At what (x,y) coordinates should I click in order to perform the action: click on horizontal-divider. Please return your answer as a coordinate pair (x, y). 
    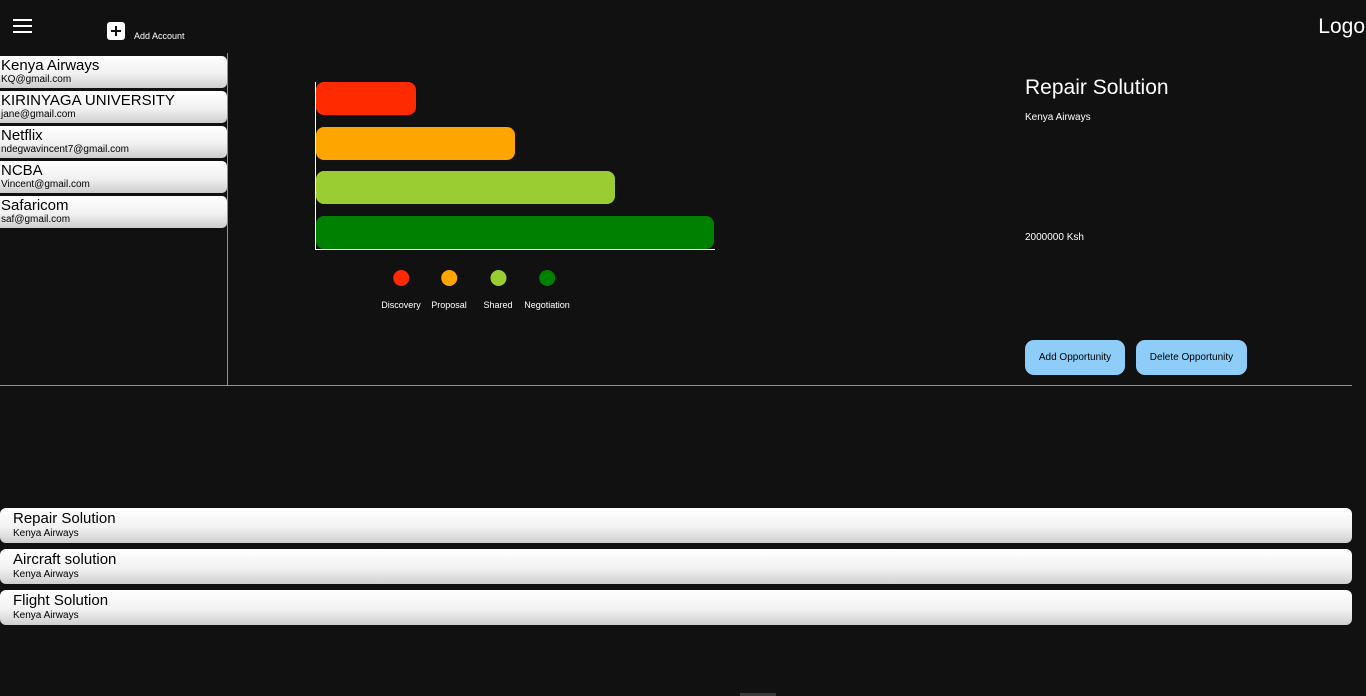
    Looking at the image, I should click on (676, 385).